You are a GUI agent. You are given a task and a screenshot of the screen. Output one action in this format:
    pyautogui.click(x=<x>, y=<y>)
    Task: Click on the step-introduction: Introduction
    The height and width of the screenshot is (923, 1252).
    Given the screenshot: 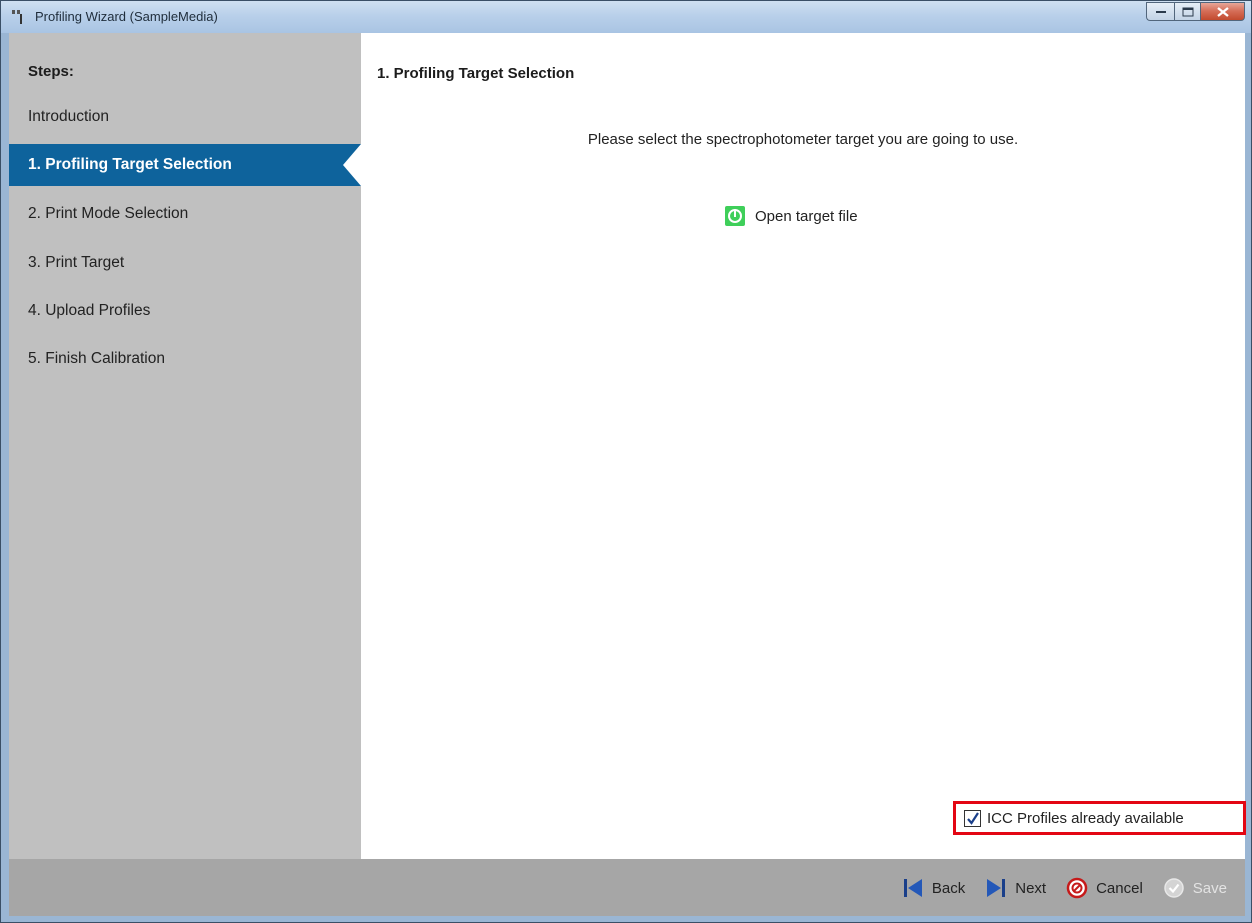 What is the action you would take?
    pyautogui.click(x=185, y=117)
    